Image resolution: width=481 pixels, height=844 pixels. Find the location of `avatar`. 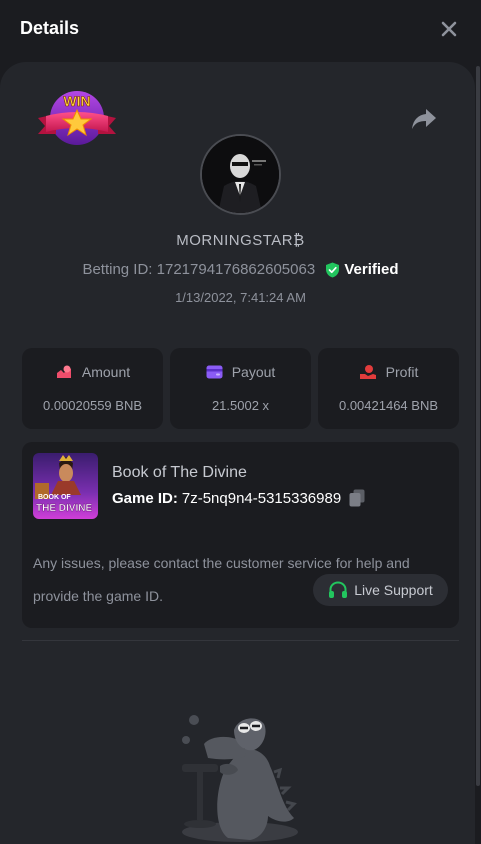

avatar is located at coordinates (240, 174).